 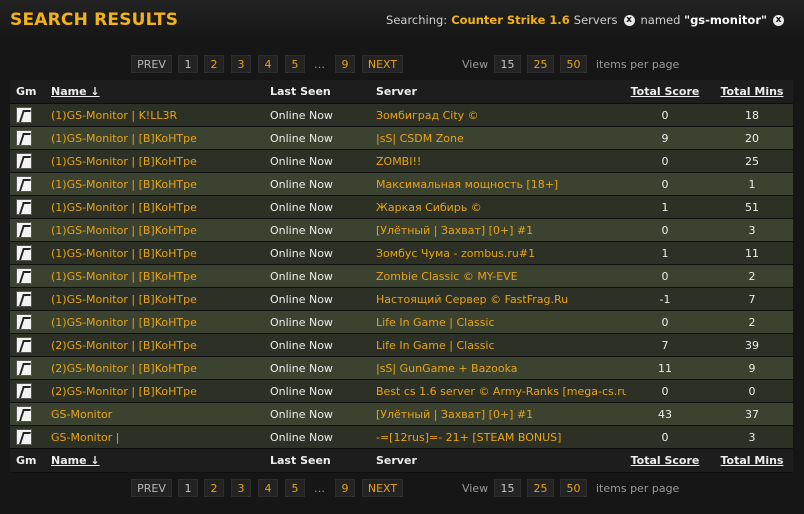 What do you see at coordinates (156, 414) in the screenshot?
I see `player-name-link: GS-Monitor` at bounding box center [156, 414].